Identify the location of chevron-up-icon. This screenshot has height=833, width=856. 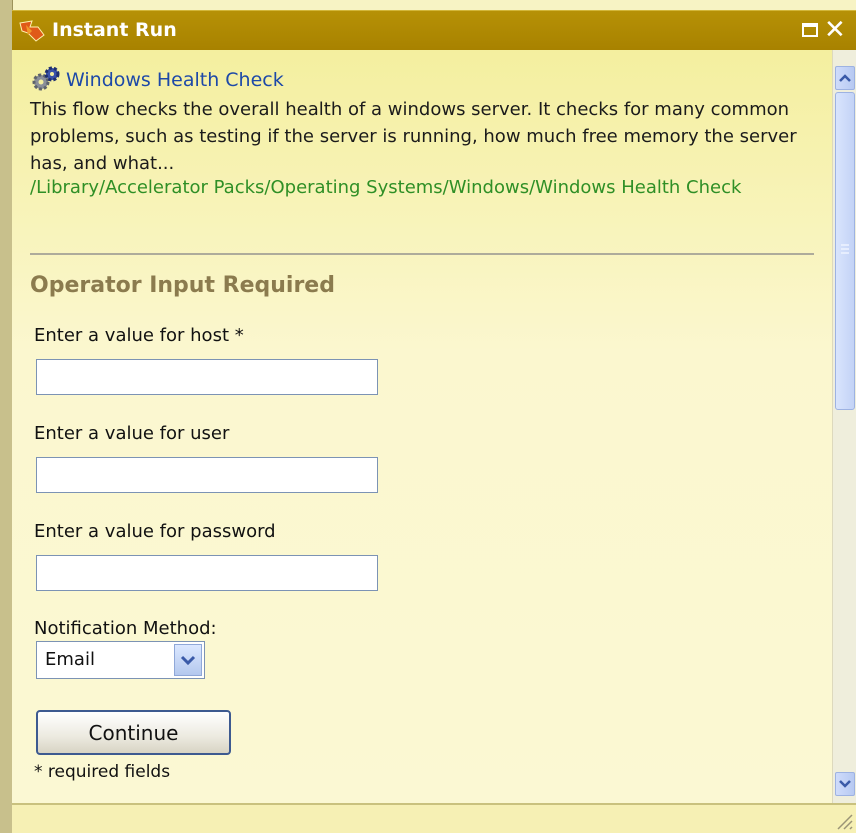
(845, 78).